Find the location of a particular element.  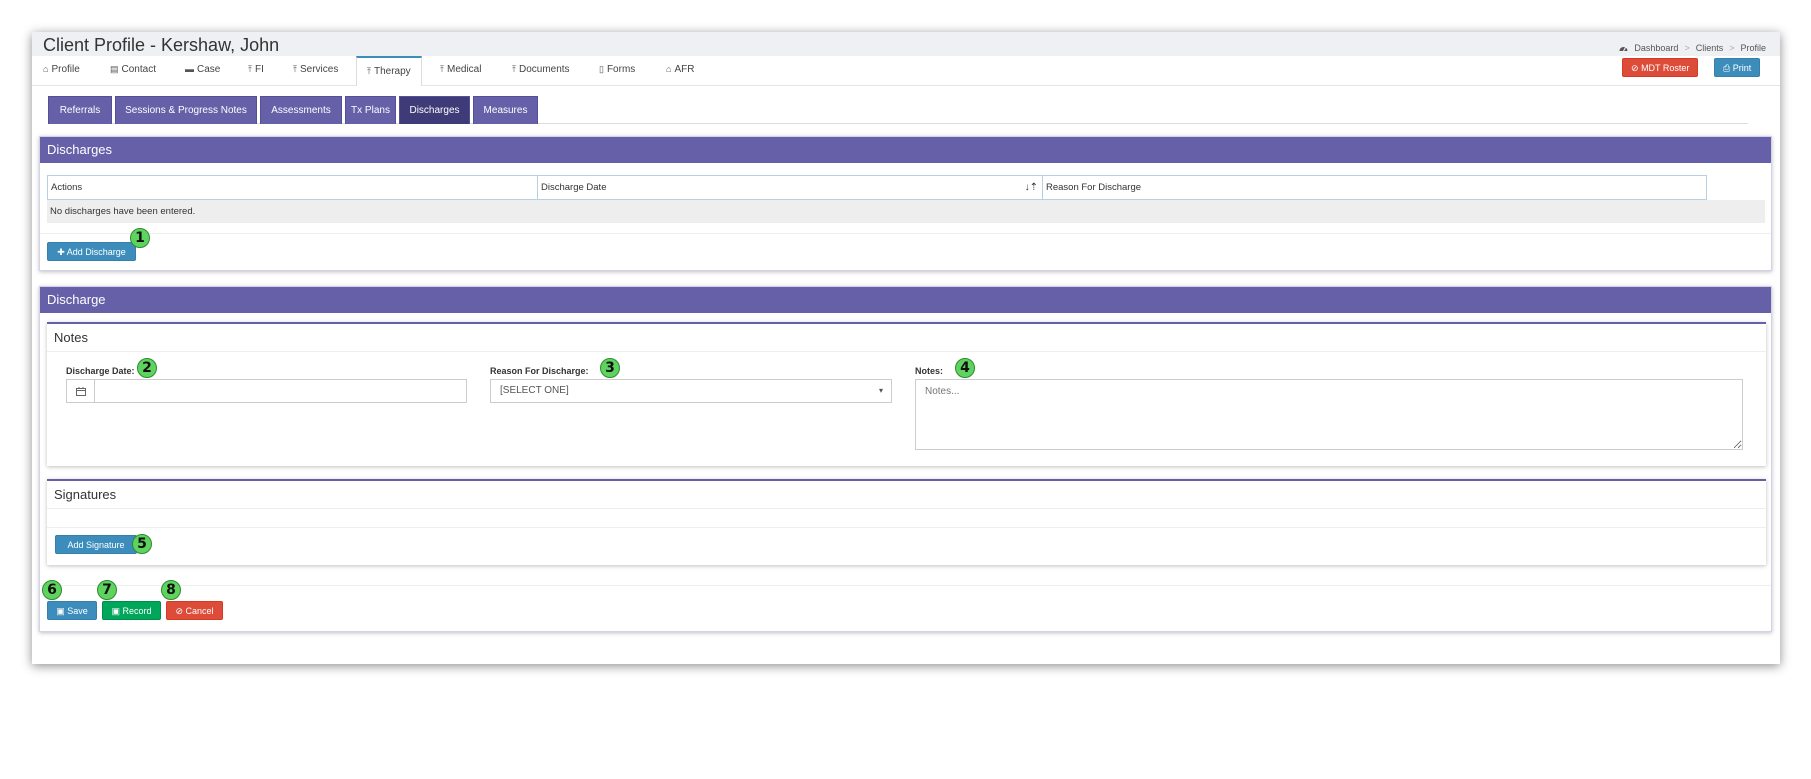

tab-label: AFR is located at coordinates (684, 69).